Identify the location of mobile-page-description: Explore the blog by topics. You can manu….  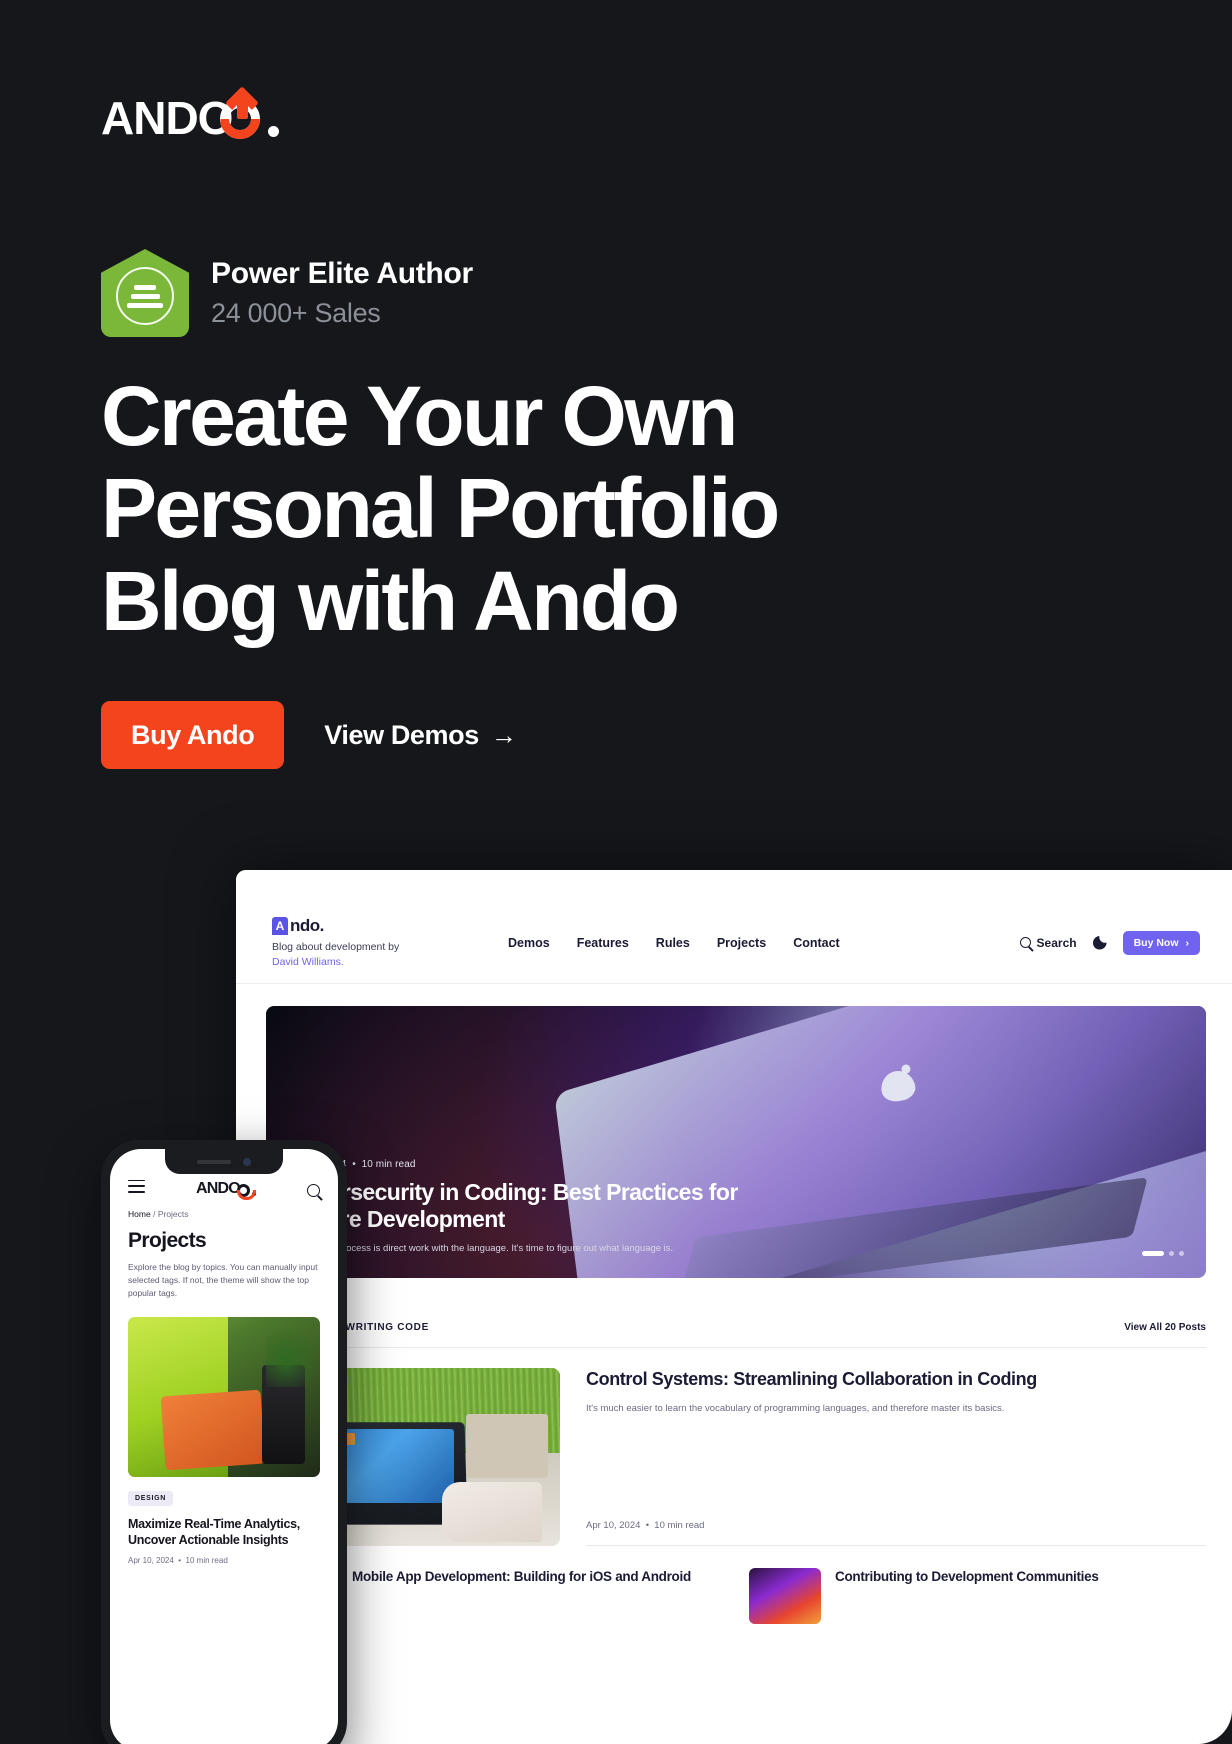
(223, 1280).